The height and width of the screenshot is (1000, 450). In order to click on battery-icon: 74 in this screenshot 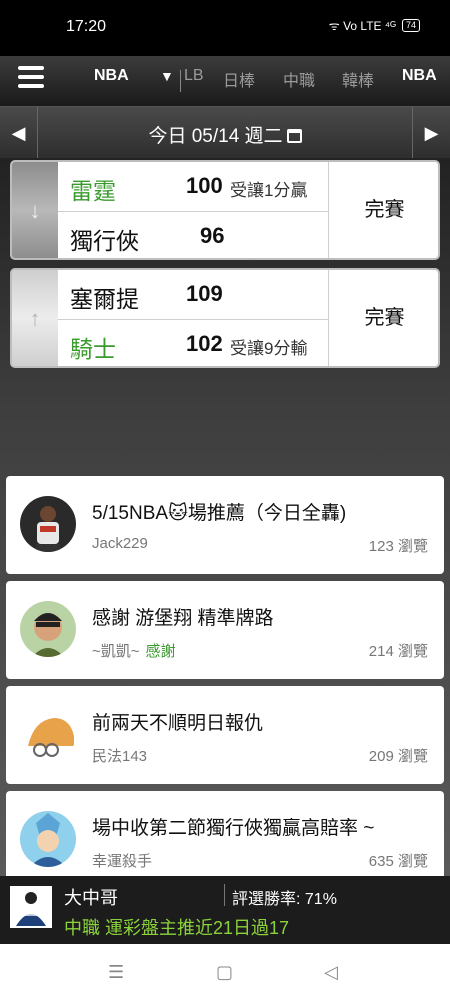, I will do `click(410, 25)`.